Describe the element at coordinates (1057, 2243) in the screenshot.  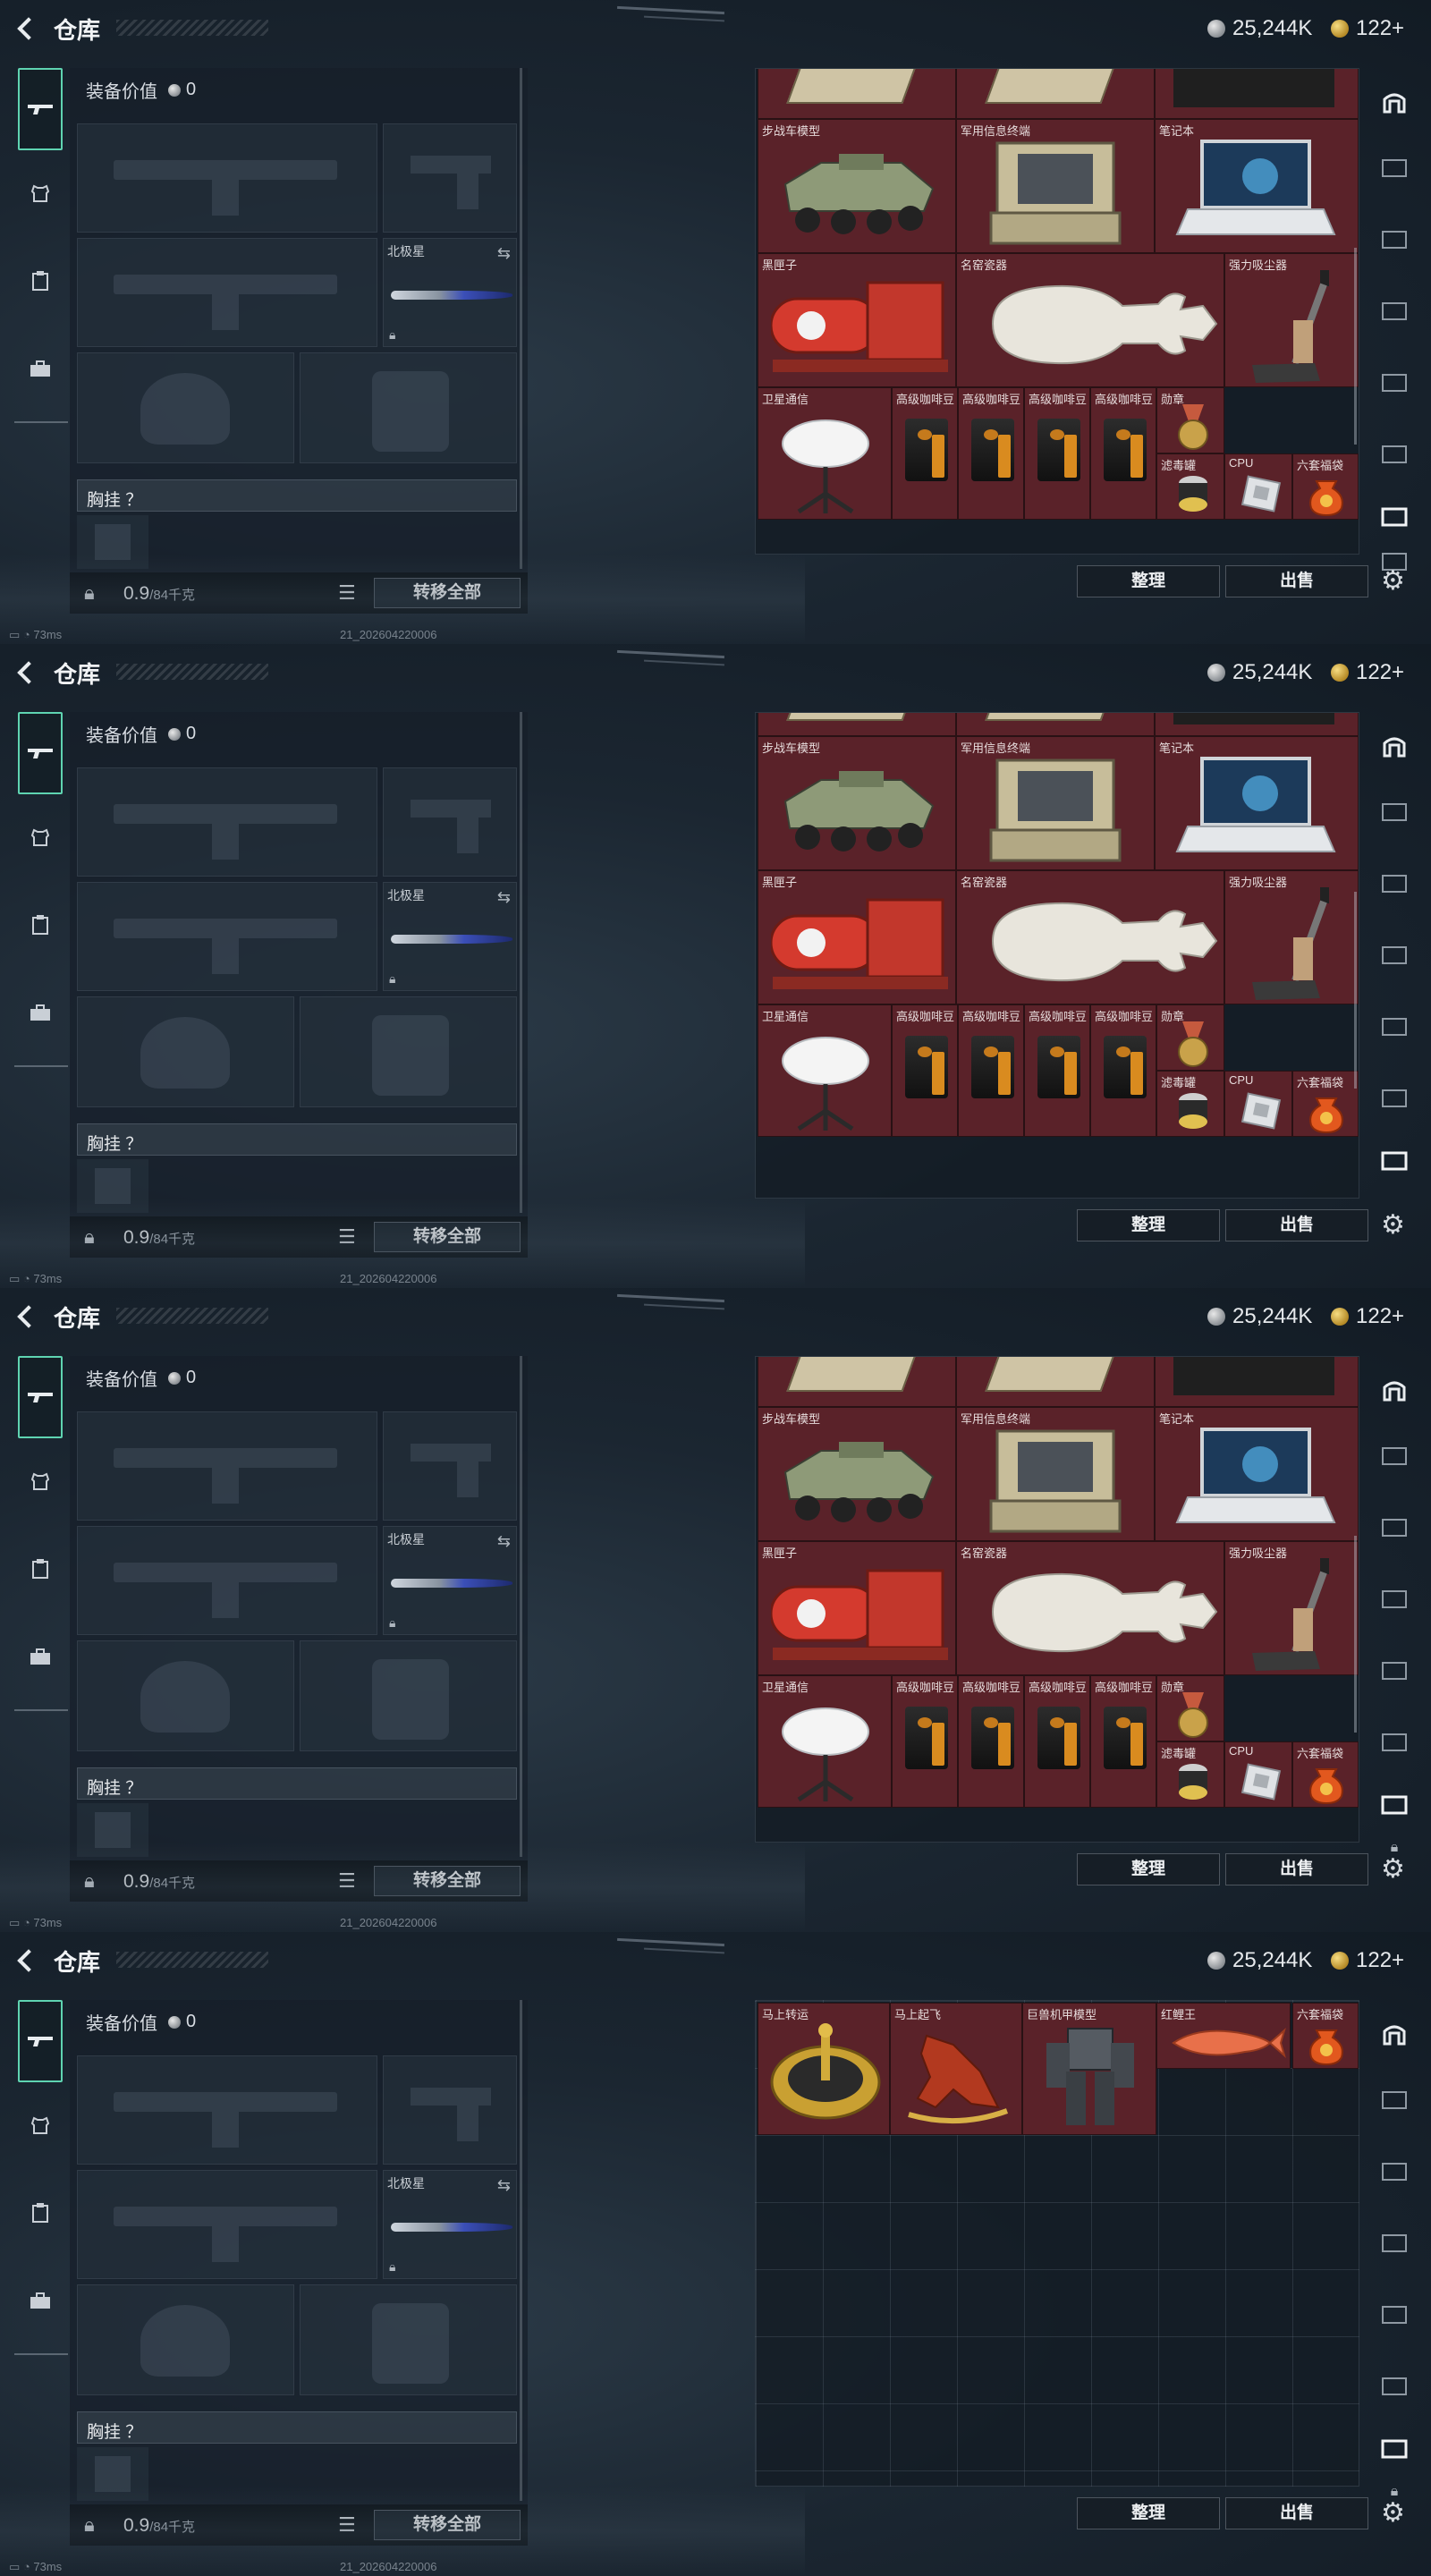
I see `inventory-grid: 马上转运 马上起飞 巨兽机甲模型 红鲤王 六套福袋` at that location.